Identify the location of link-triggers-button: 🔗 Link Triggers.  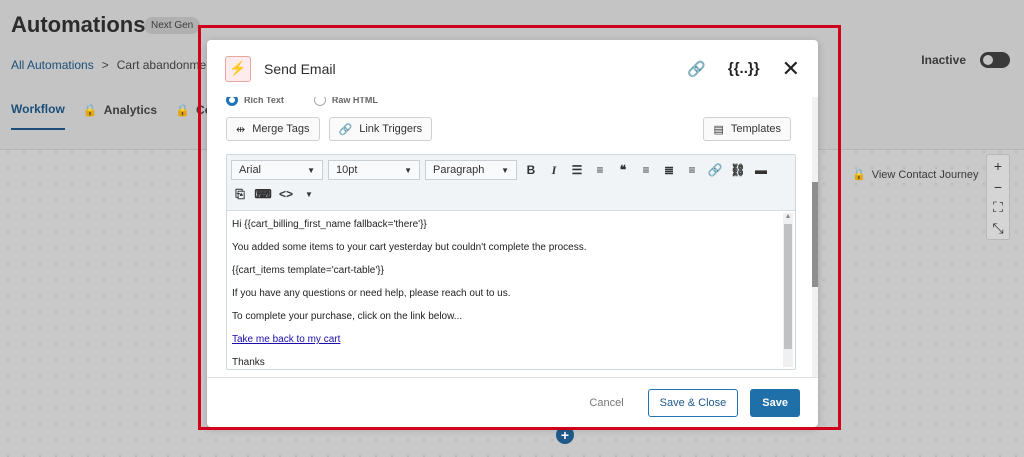
(380, 129).